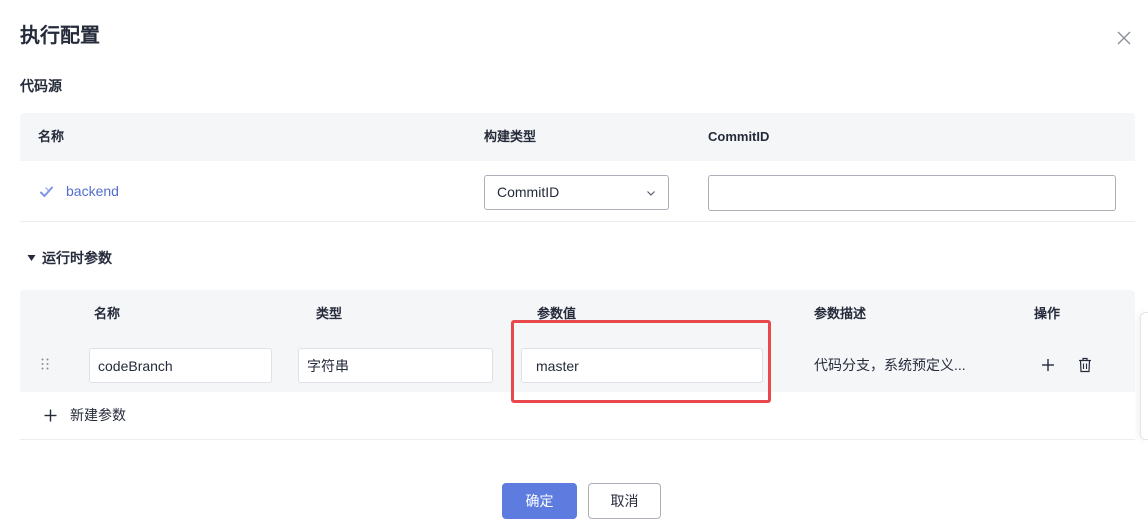 The image size is (1148, 530). I want to click on column-header-param-description: 参数描述, so click(840, 313).